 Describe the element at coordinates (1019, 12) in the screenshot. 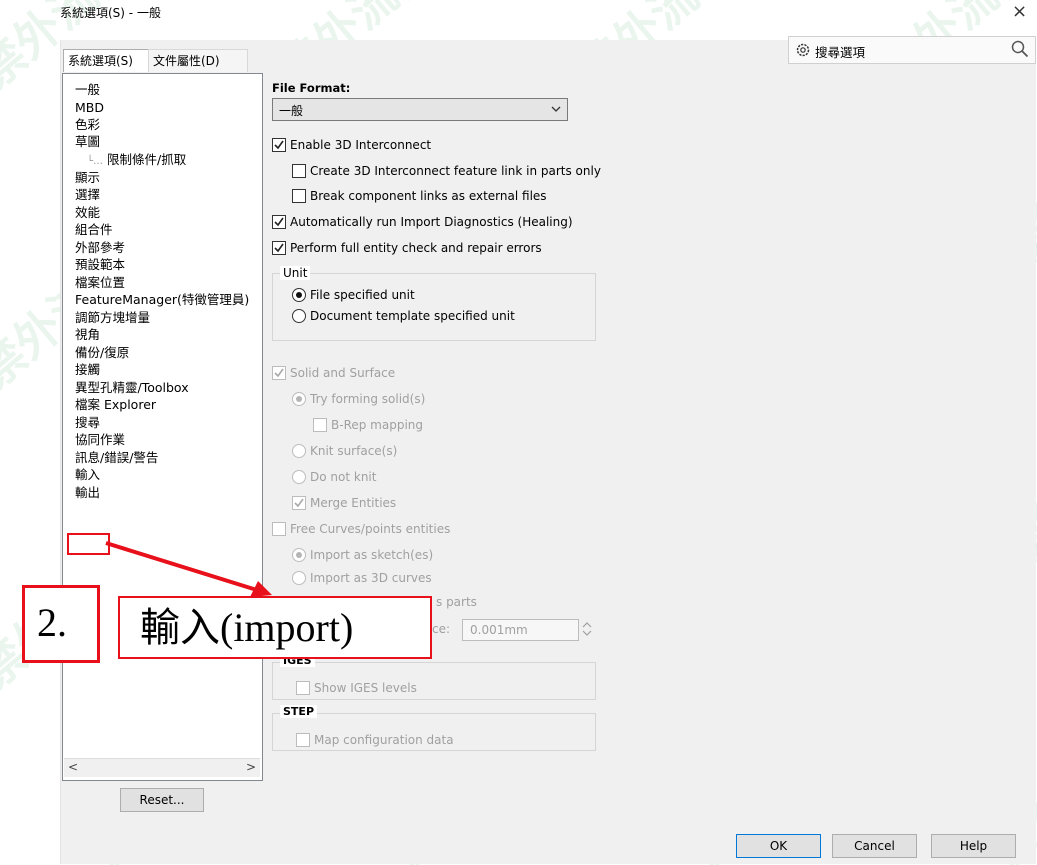

I see `close-icon: ×` at that location.